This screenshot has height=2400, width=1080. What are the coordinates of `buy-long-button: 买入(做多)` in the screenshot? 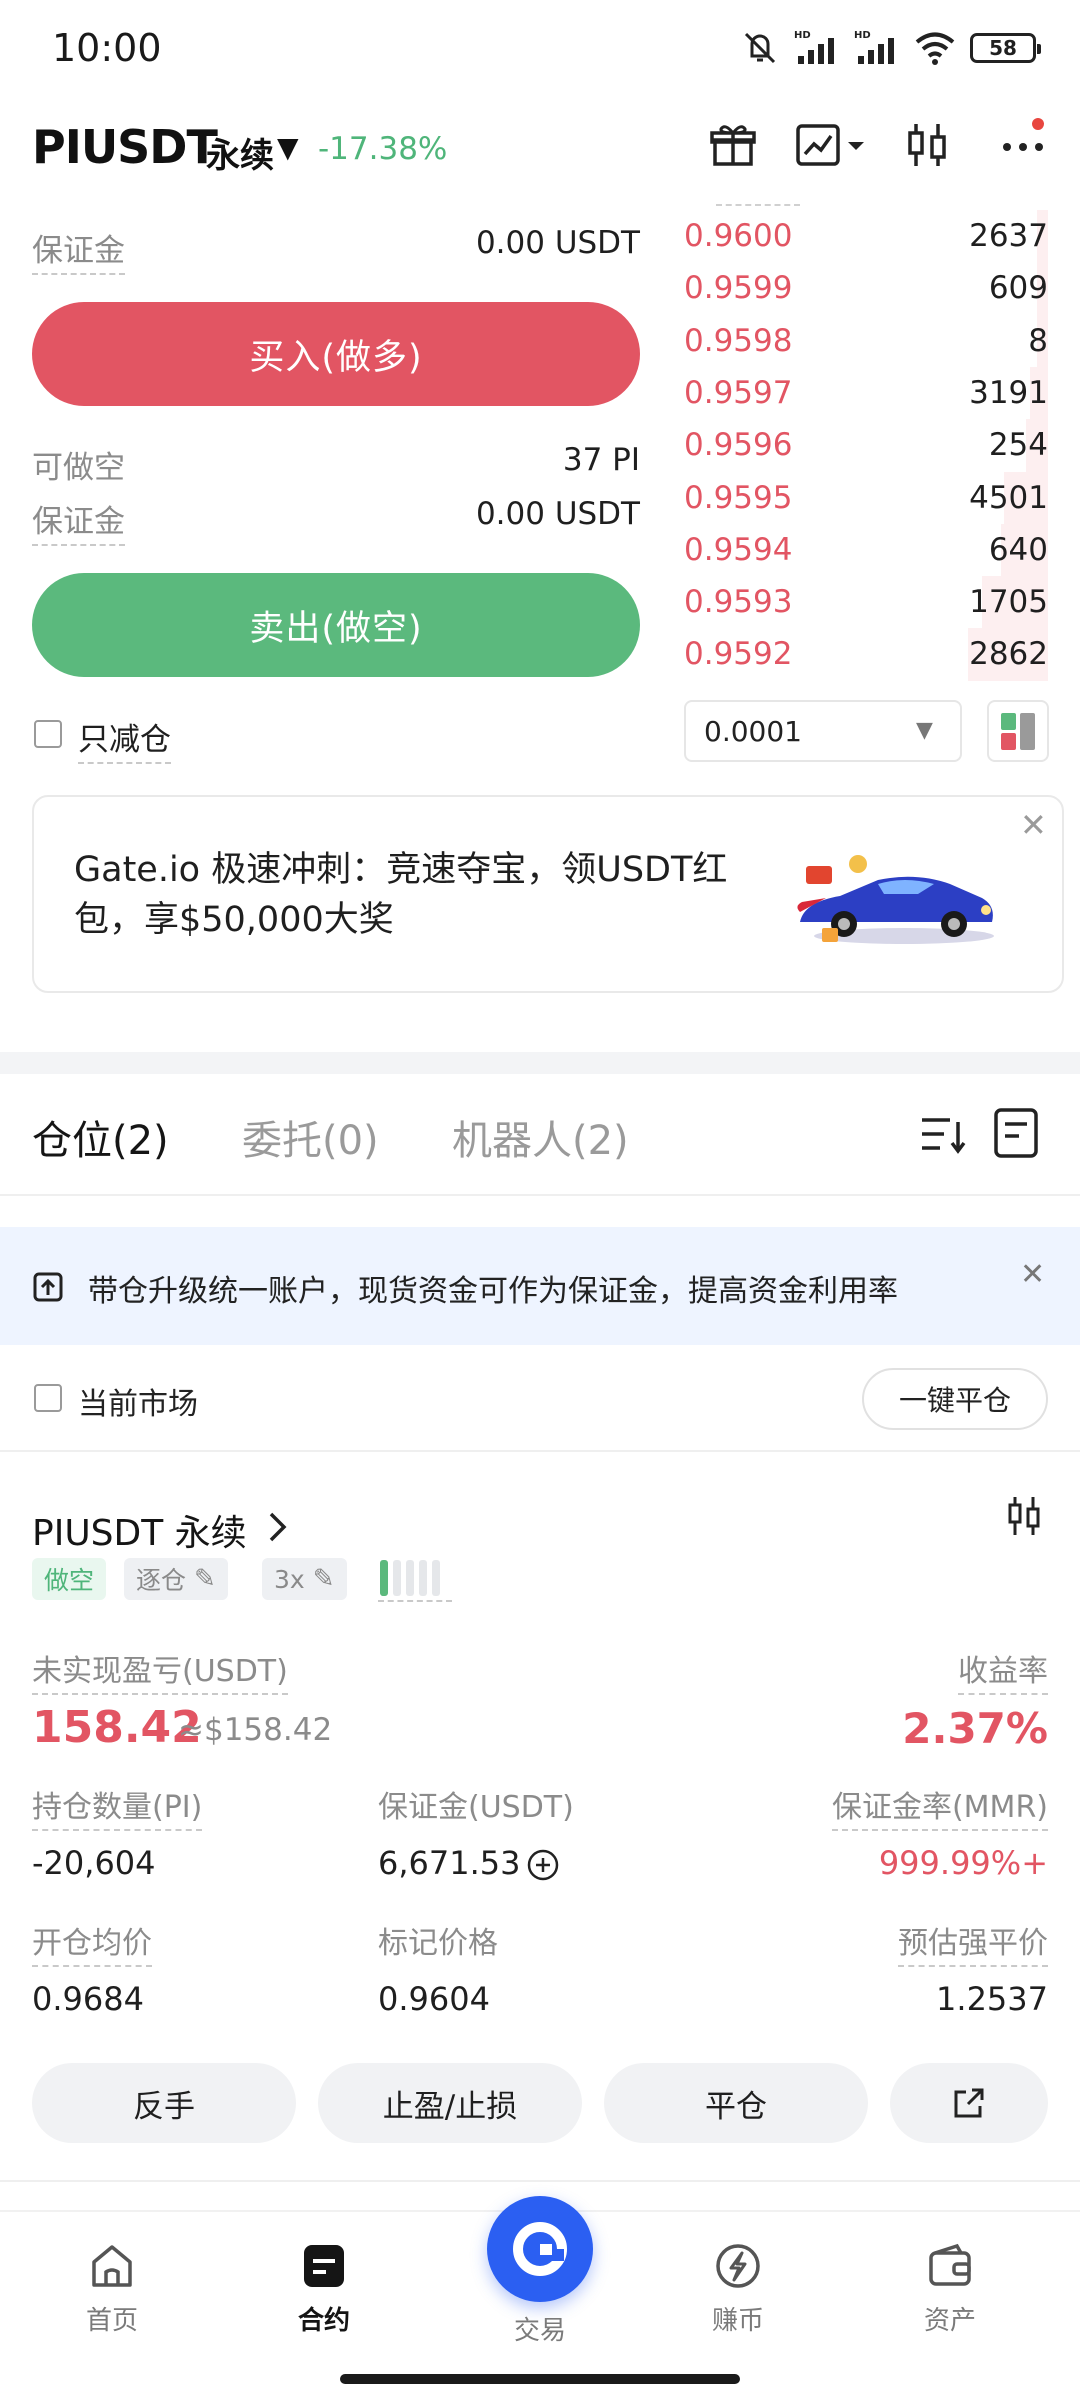 It's located at (336, 354).